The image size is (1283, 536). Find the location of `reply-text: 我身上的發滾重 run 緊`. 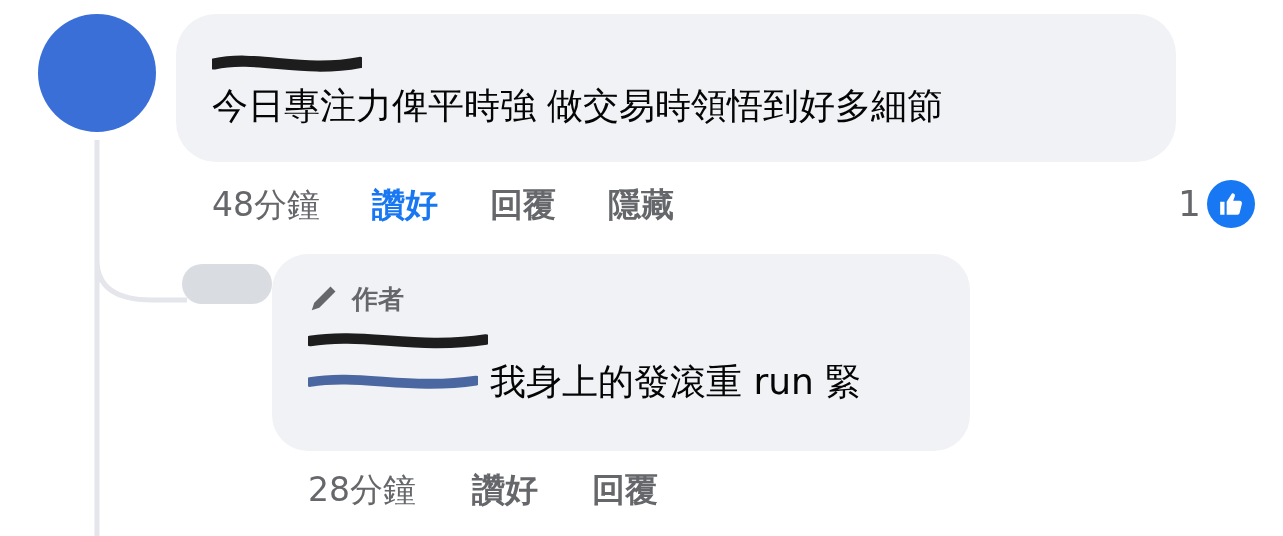

reply-text: 我身上的發滾重 run 緊 is located at coordinates (676, 382).